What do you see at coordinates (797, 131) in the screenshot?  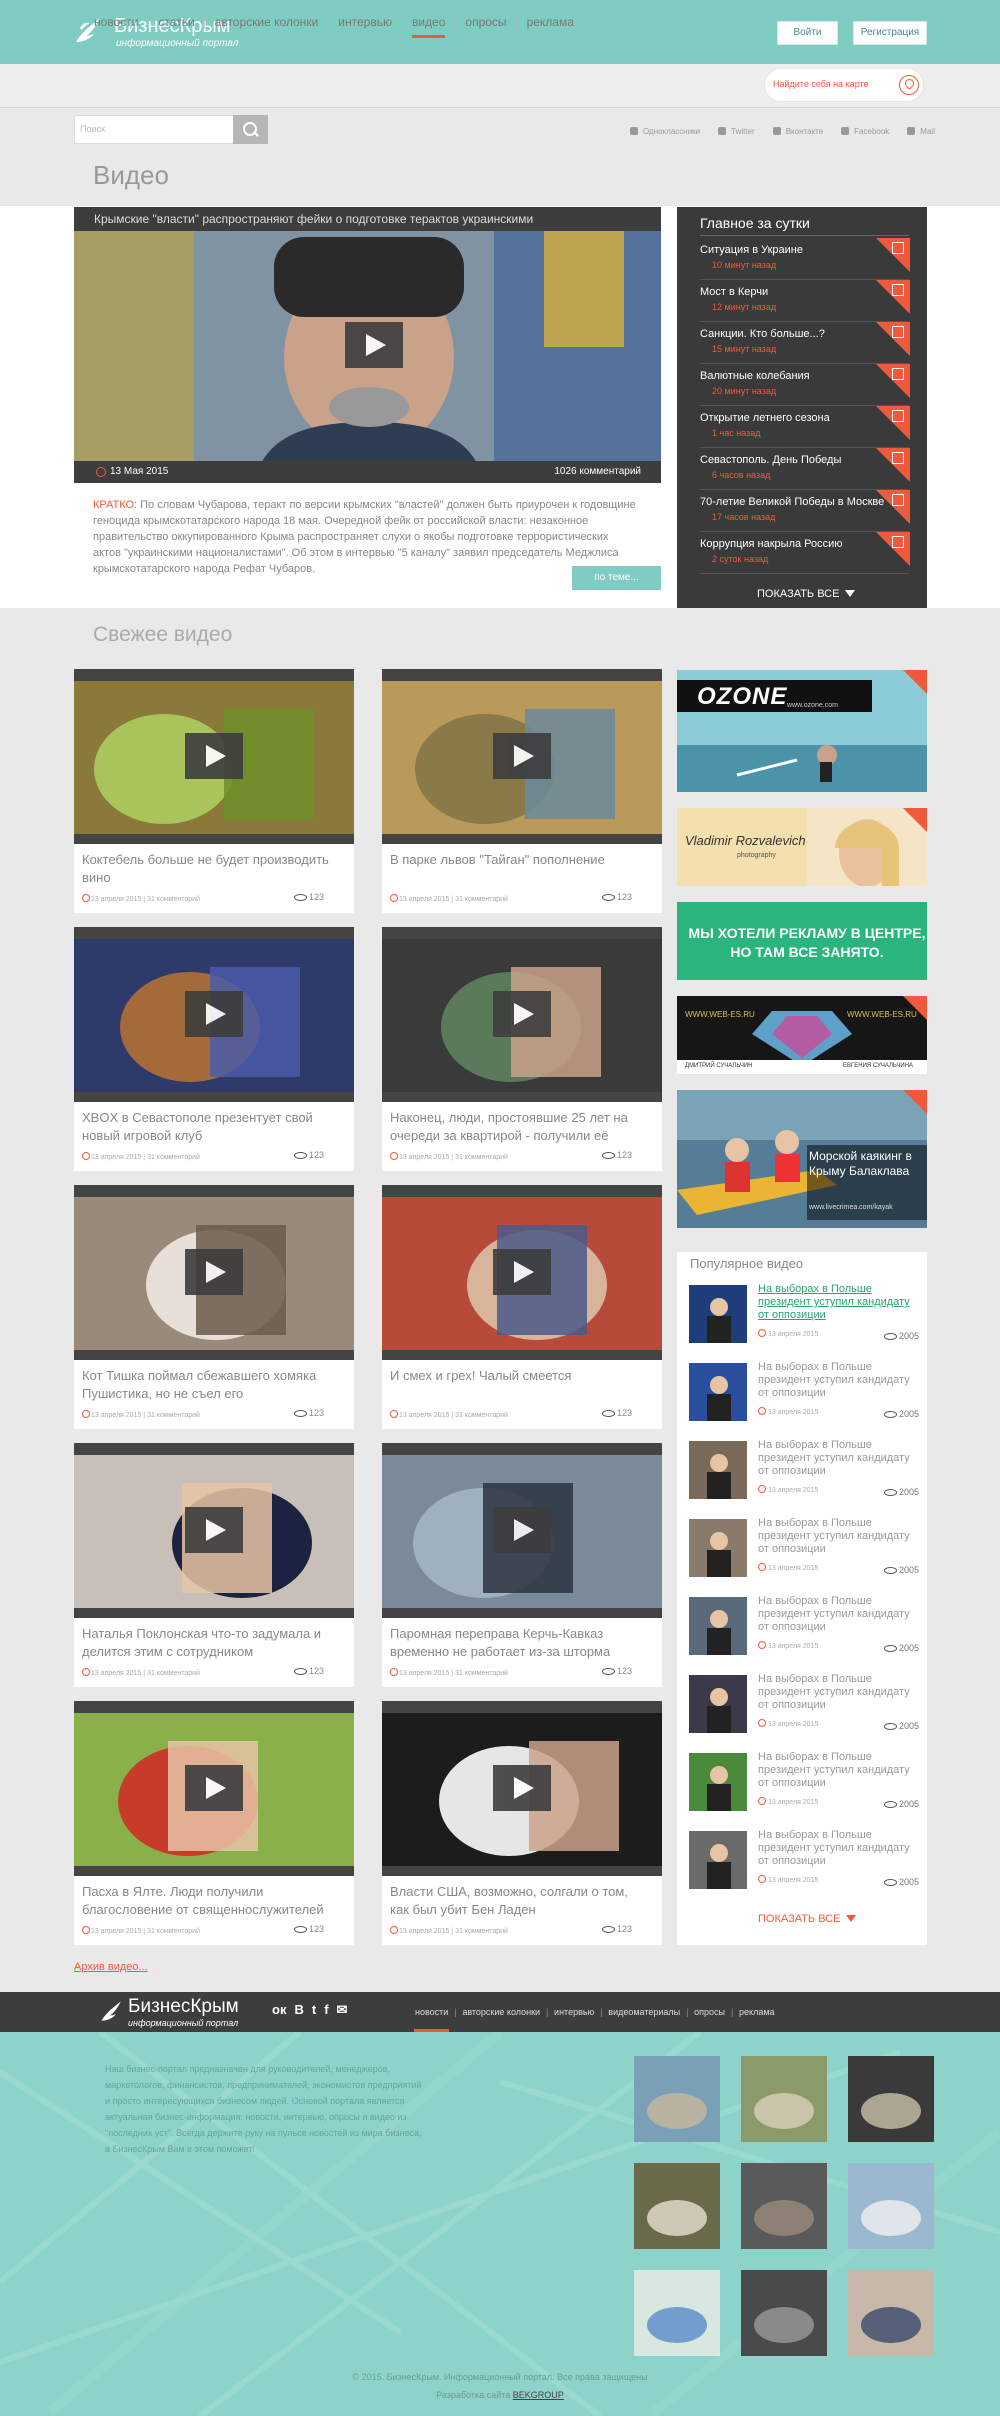 I see `social-link-2: Вконтакте` at bounding box center [797, 131].